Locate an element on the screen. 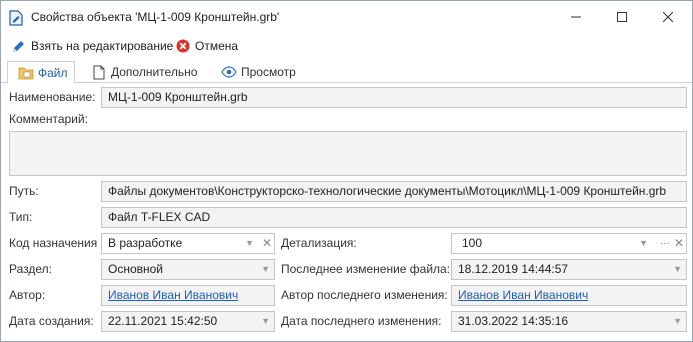 This screenshot has height=342, width=693. tab-bar: Файл Дополнительно Просмотр is located at coordinates (346, 72).